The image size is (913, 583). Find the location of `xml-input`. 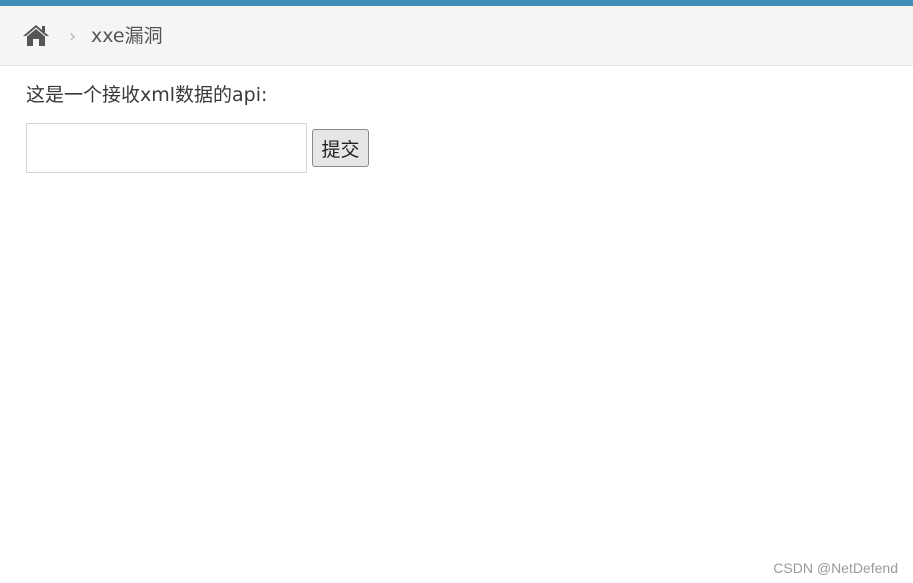

xml-input is located at coordinates (166, 148).